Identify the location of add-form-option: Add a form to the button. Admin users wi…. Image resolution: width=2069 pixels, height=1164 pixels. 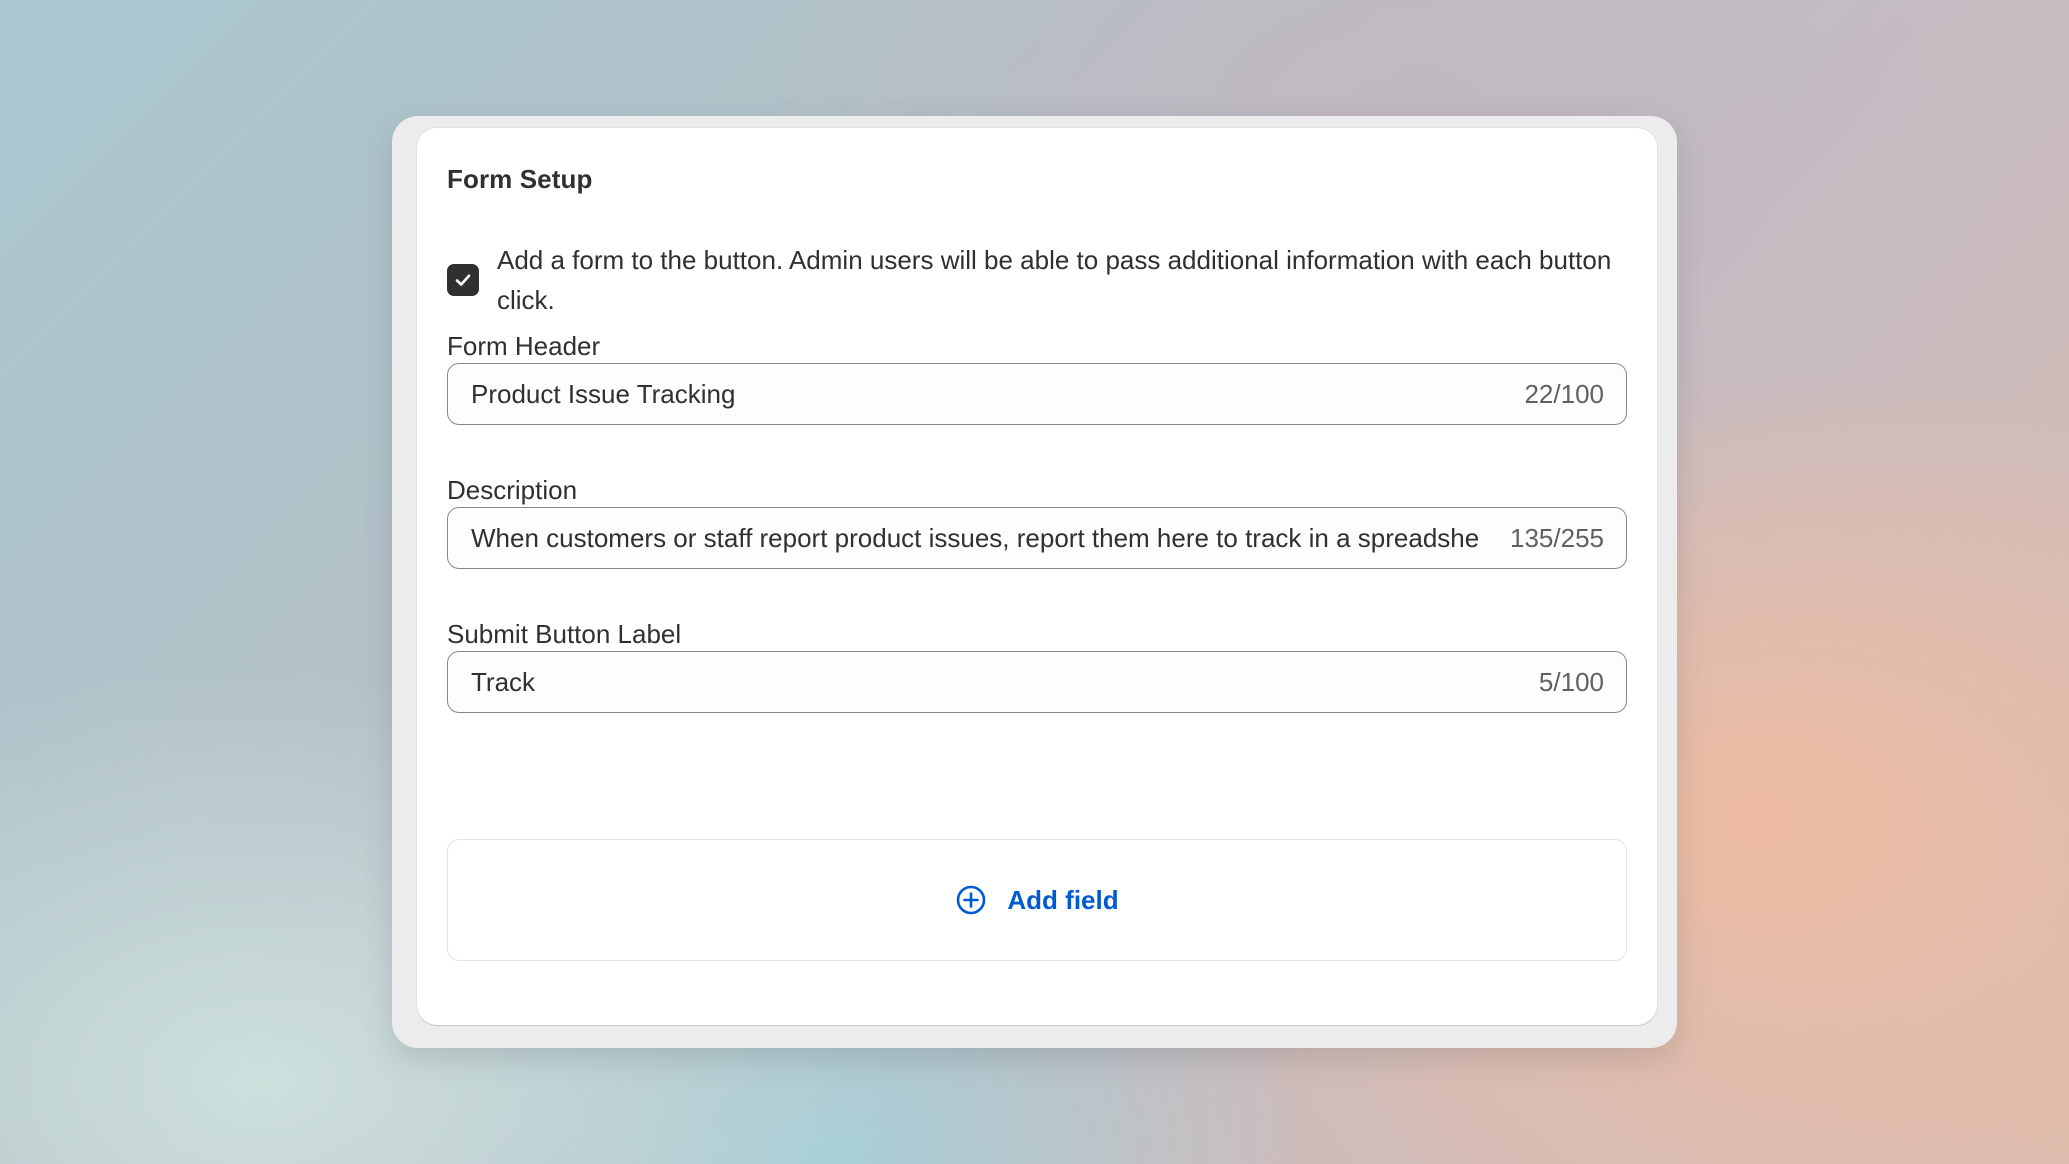
(1037, 280).